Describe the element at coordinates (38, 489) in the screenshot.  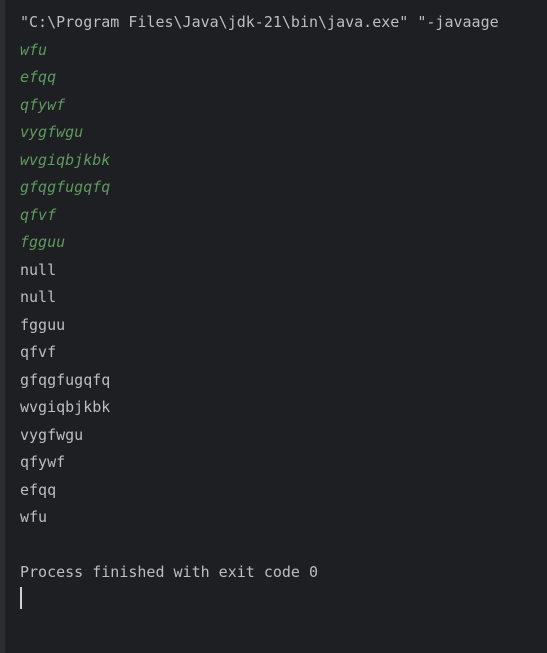
I see `output-line: efqq` at that location.